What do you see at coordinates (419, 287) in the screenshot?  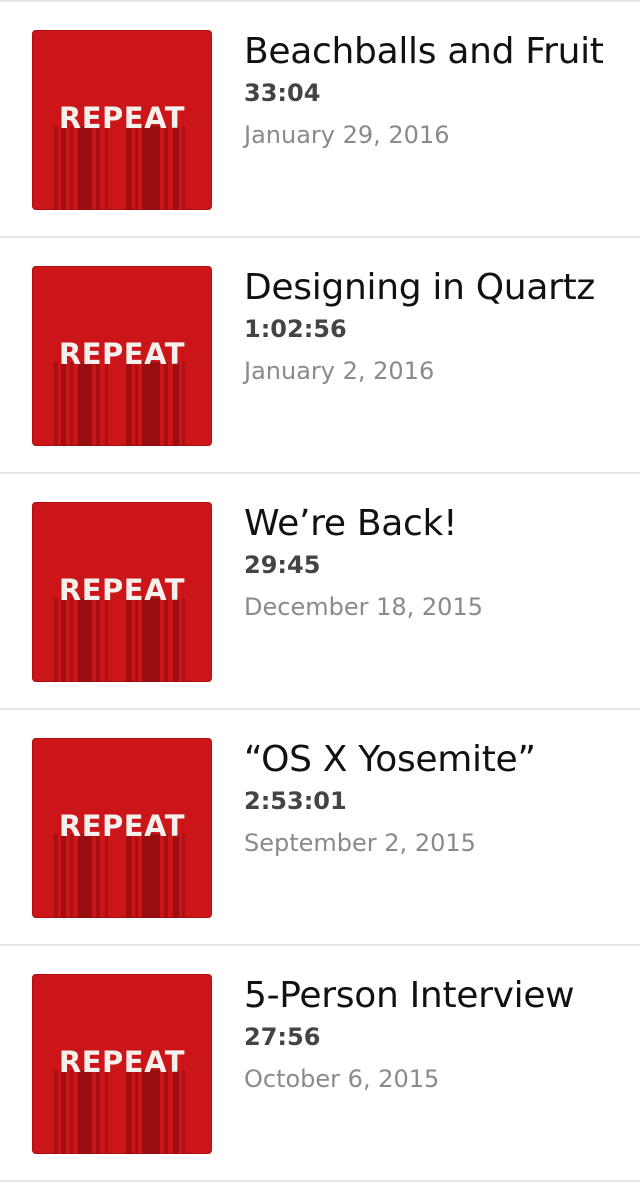 I see `episode-title: Designing in Quartz` at bounding box center [419, 287].